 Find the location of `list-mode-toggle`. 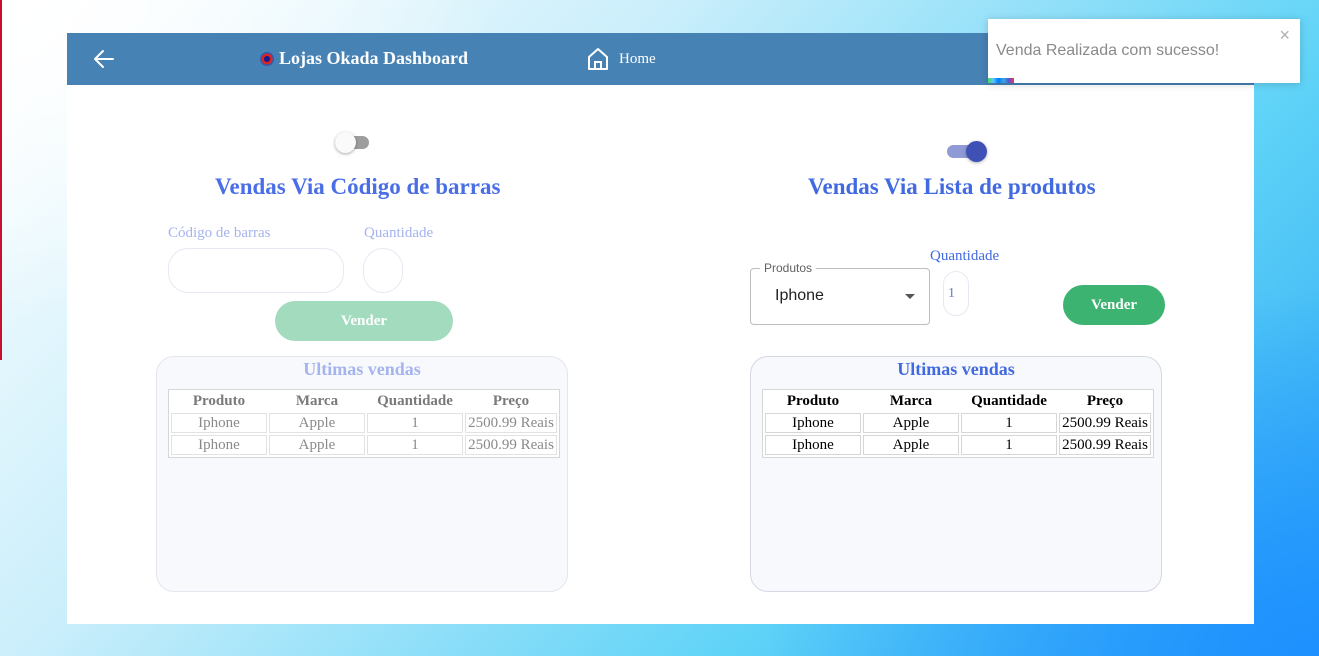

list-mode-toggle is located at coordinates (967, 152).